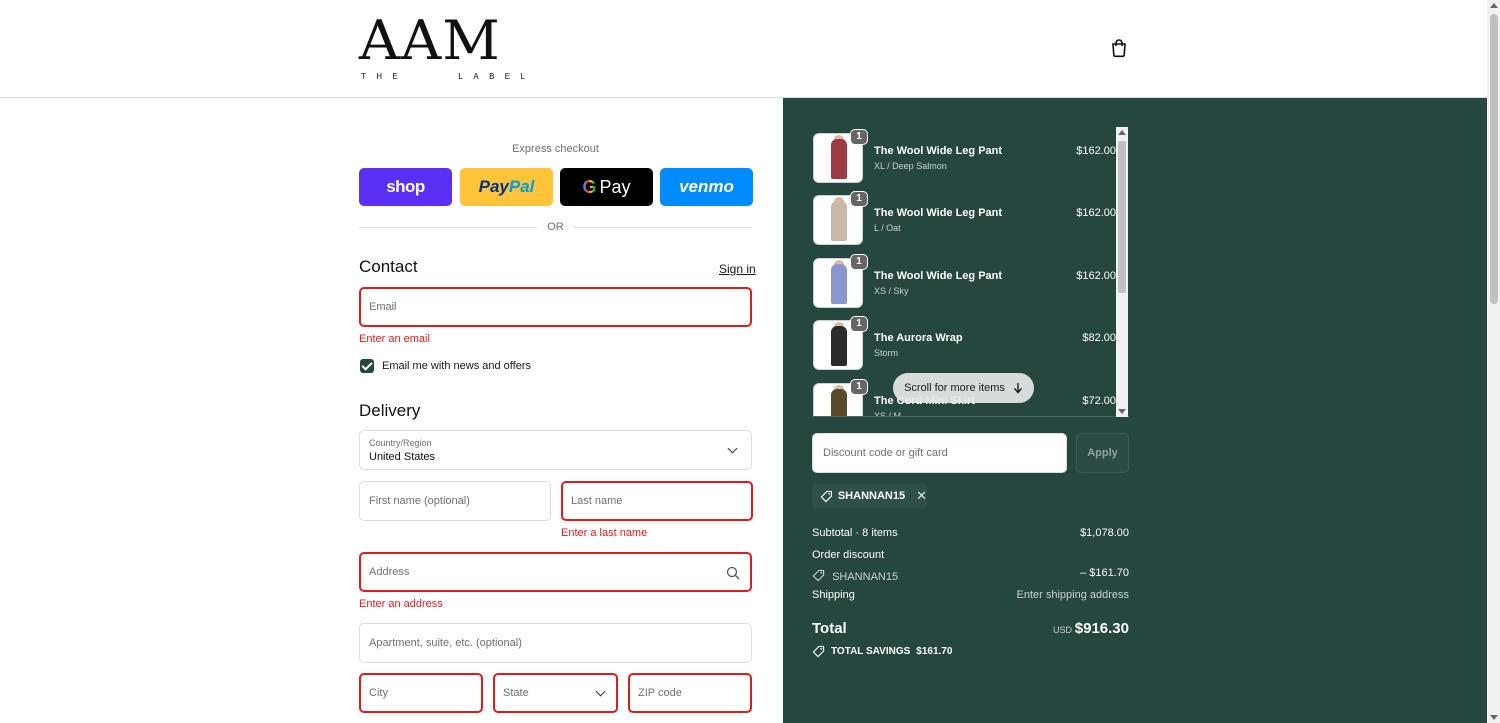 The width and height of the screenshot is (1500, 723). What do you see at coordinates (910, 166) in the screenshot?
I see `item-variant: XL / Deep Salmon` at bounding box center [910, 166].